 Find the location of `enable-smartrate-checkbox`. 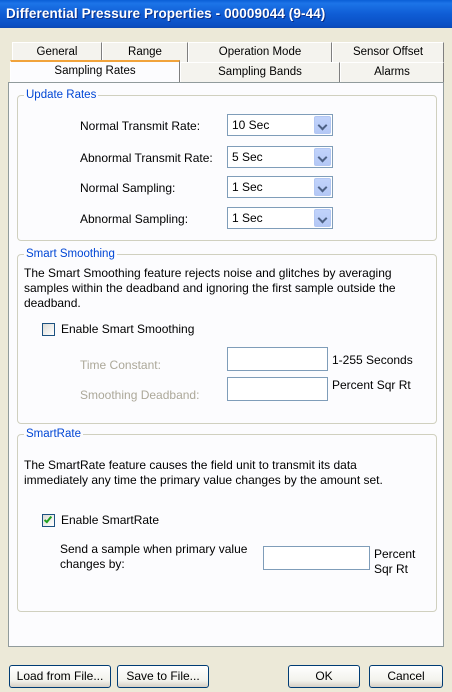

enable-smartrate-checkbox is located at coordinates (48, 520).